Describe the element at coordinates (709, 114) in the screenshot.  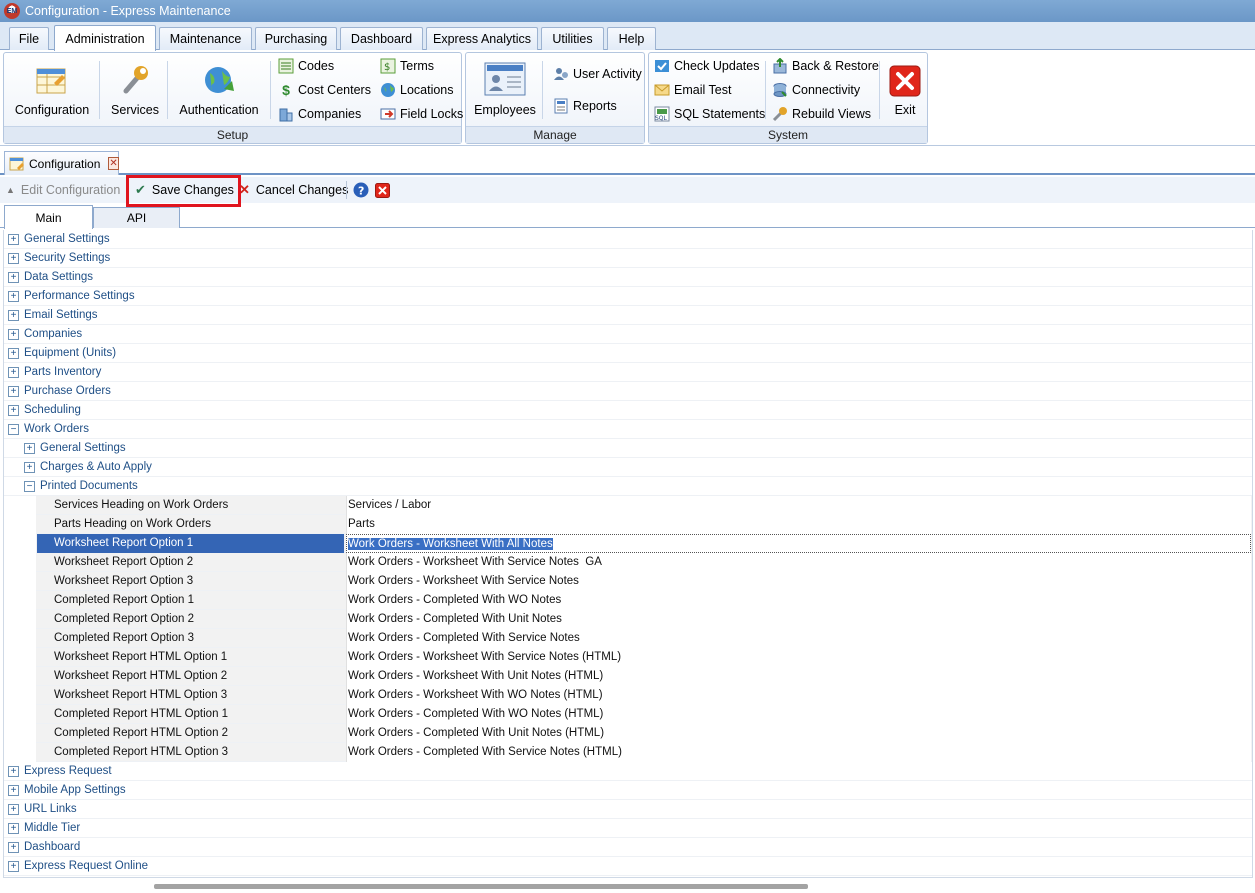
I see `sql-statements-button: SQL SQL Statements` at that location.